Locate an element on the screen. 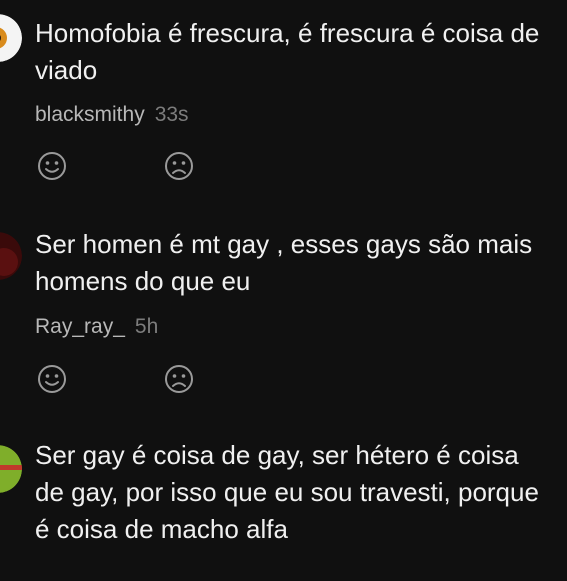 This screenshot has height=581, width=567. comment-meta: Ray_ray_ 5h is located at coordinates (96, 327).